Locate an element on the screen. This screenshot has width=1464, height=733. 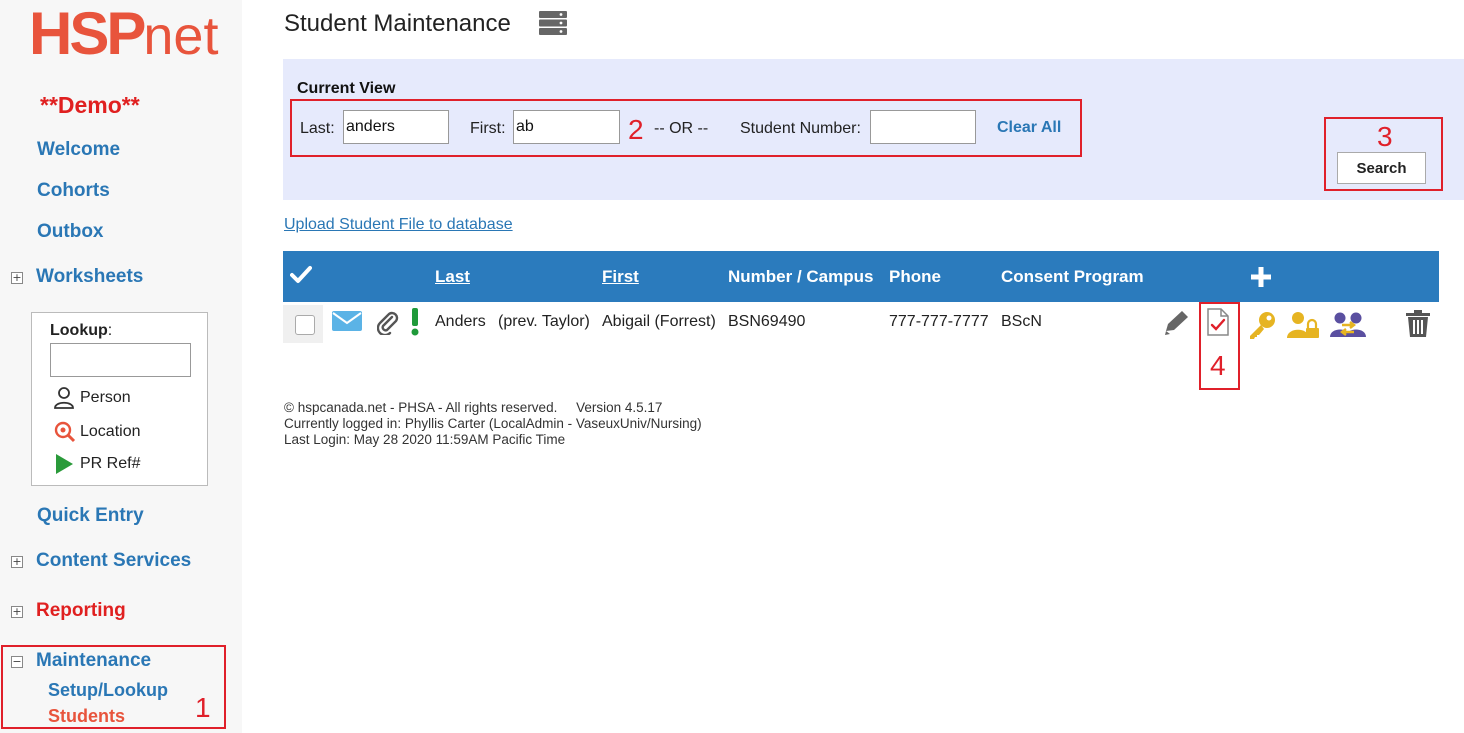
column-header-first: First is located at coordinates (620, 277).